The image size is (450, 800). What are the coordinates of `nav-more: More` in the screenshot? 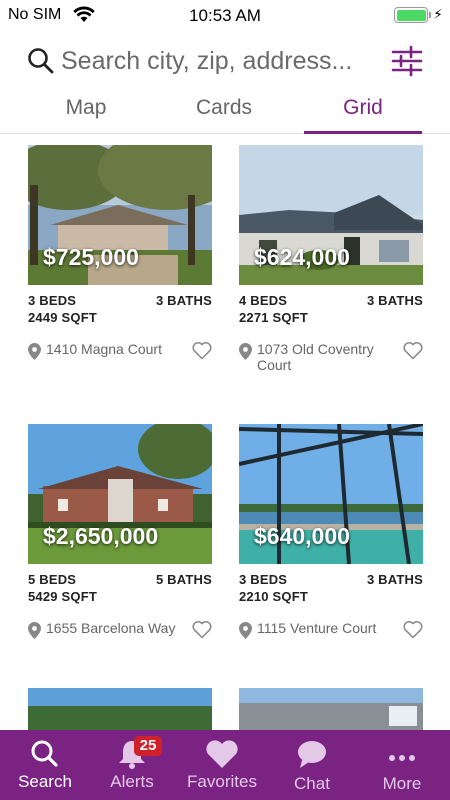 It's located at (402, 765).